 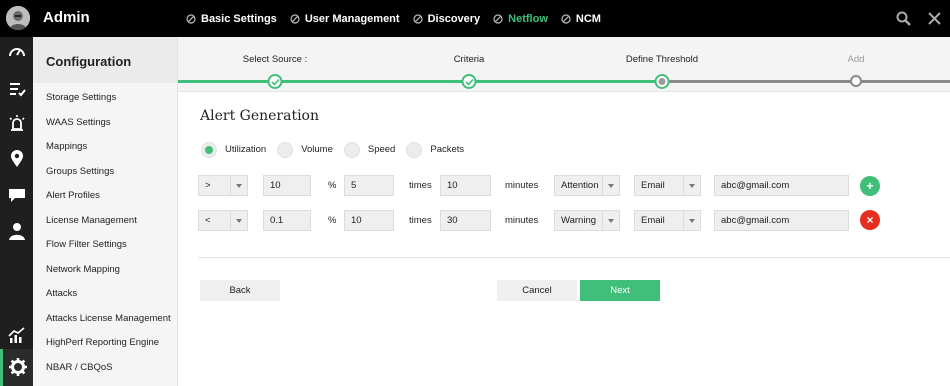 What do you see at coordinates (275, 59) in the screenshot?
I see `step-label-select-source: Select Source :` at bounding box center [275, 59].